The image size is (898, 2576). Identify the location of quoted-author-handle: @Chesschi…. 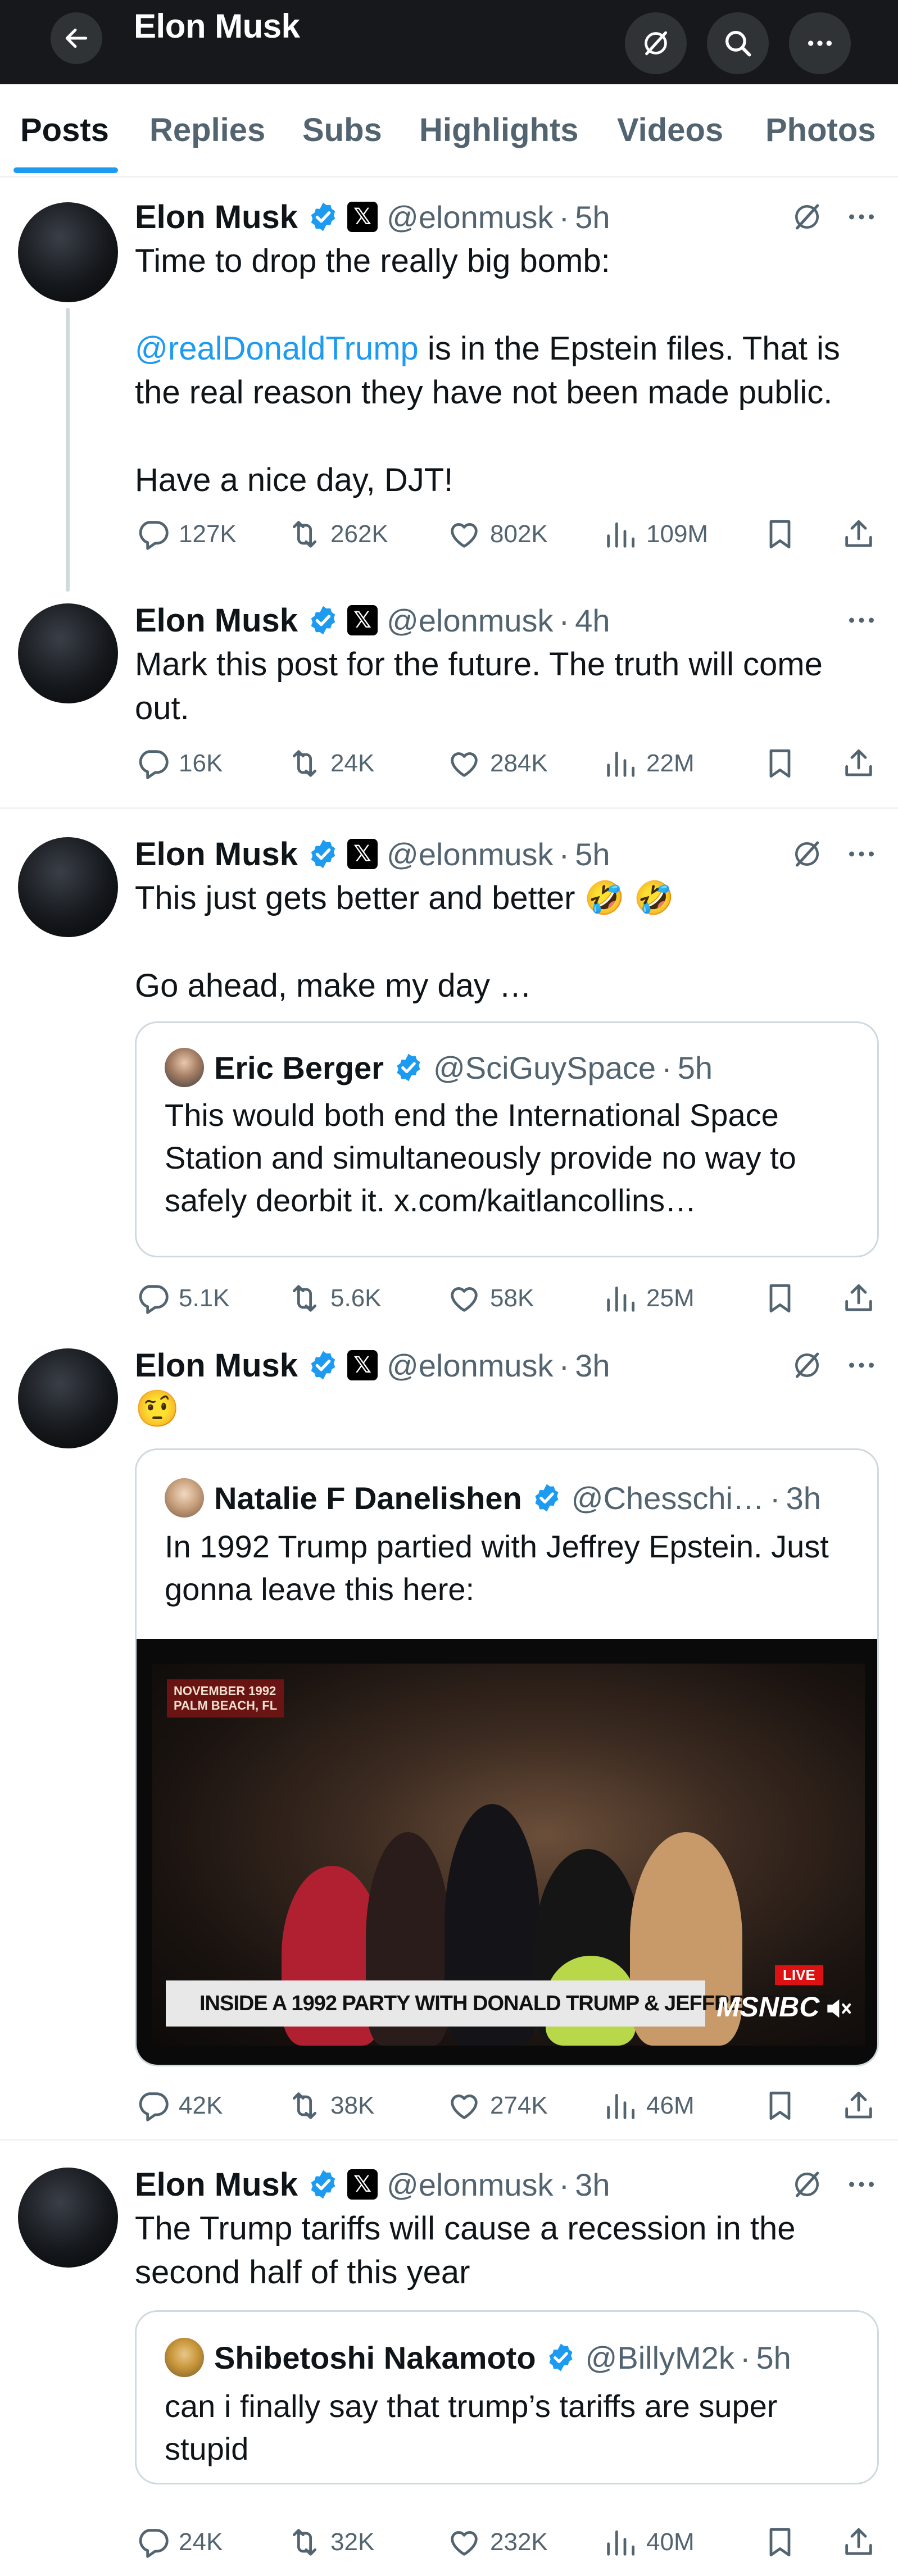
(668, 1498).